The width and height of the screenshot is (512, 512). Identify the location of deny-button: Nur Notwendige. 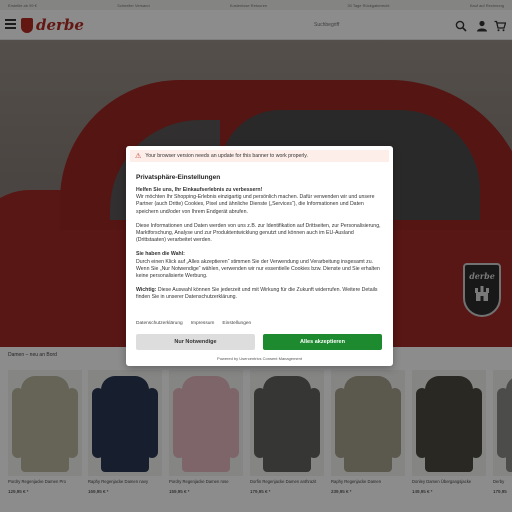
(195, 342).